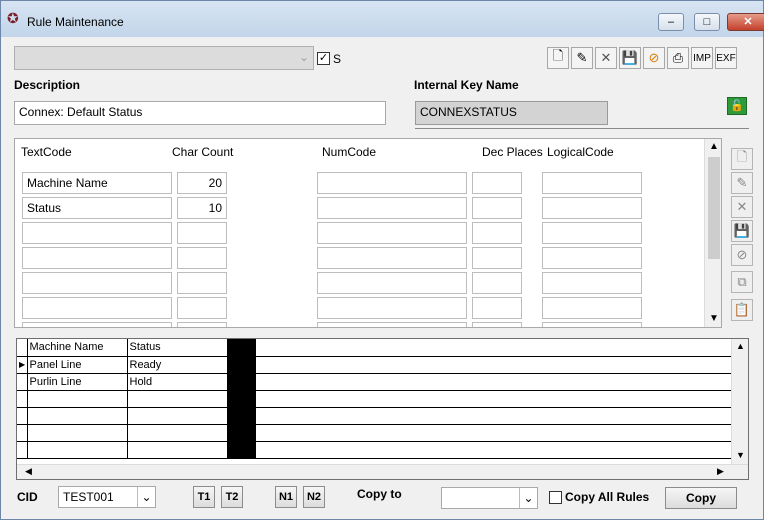  Describe the element at coordinates (286, 497) in the screenshot. I see `n1-button: N1` at that location.